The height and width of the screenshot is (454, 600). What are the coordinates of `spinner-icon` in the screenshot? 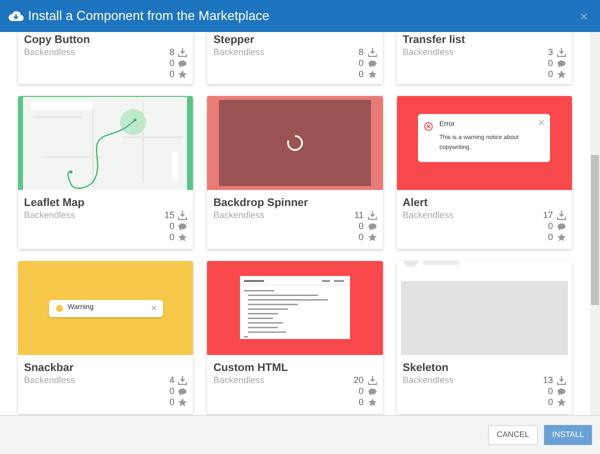 It's located at (295, 143).